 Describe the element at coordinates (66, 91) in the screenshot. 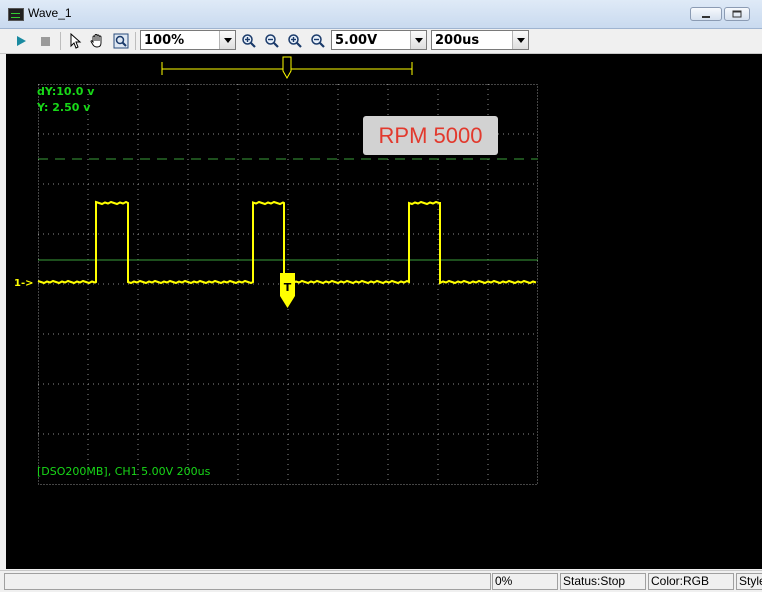

I see `dy-readout: dY:10.0 v` at that location.